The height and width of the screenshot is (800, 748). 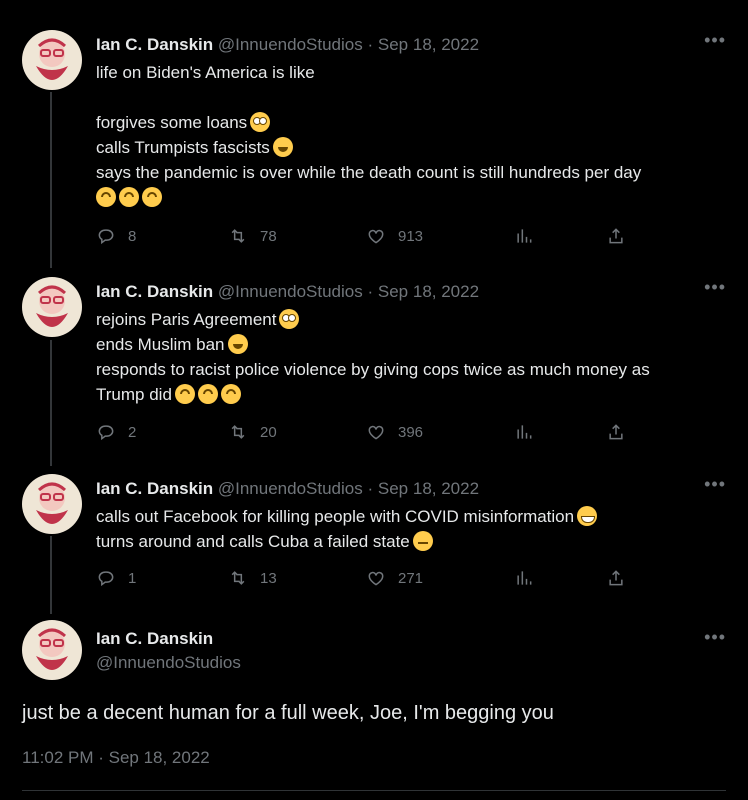 I want to click on retweet-button: 13, so click(x=252, y=578).